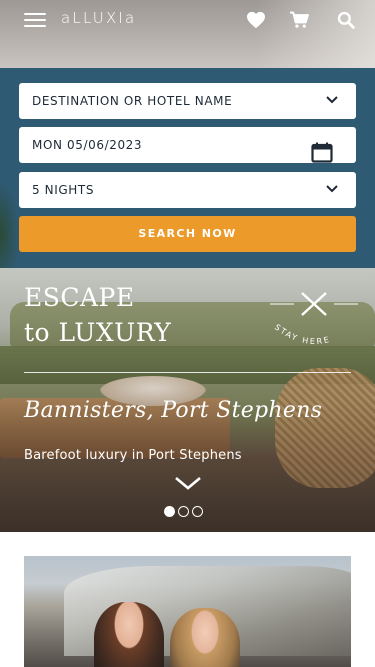  What do you see at coordinates (98, 18) in the screenshot?
I see `brand-logo: aLLUXIa` at bounding box center [98, 18].